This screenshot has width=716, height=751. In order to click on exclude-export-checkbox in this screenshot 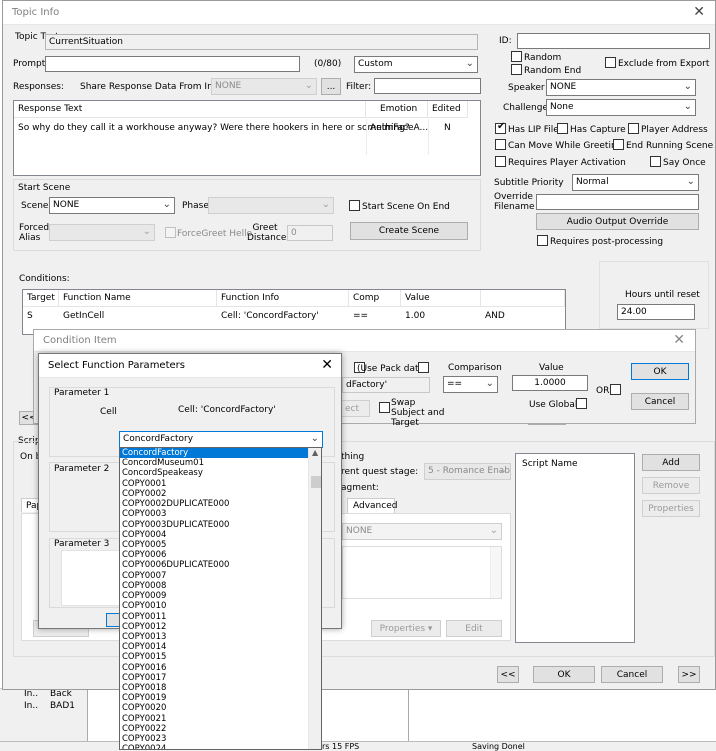, I will do `click(610, 62)`.